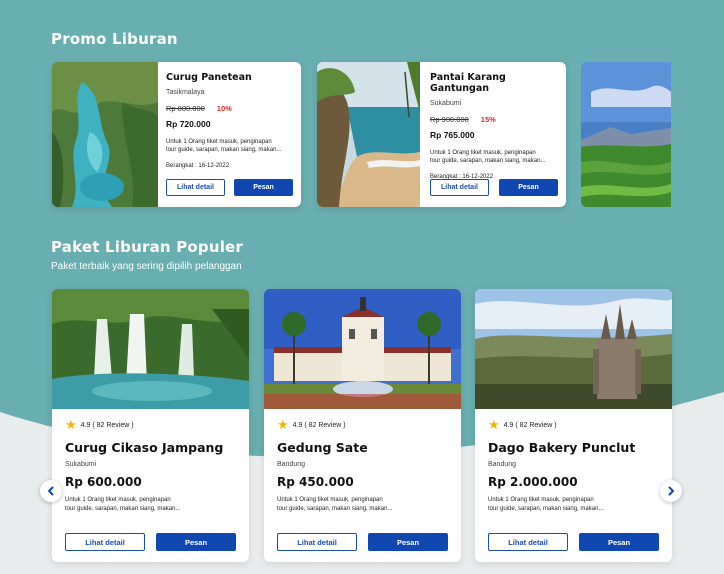 This screenshot has height=574, width=724. I want to click on promo-location: Sukabumi, so click(446, 103).